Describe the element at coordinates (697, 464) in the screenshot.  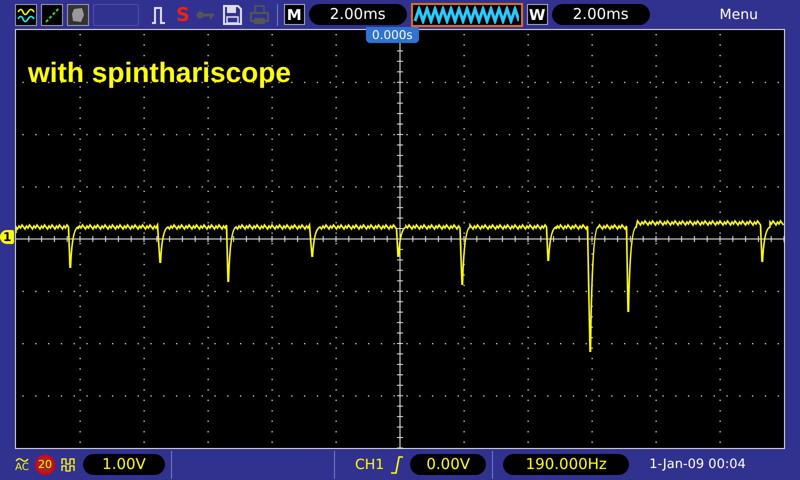
I see `date-time: 1-Jan-09 00:04` at that location.